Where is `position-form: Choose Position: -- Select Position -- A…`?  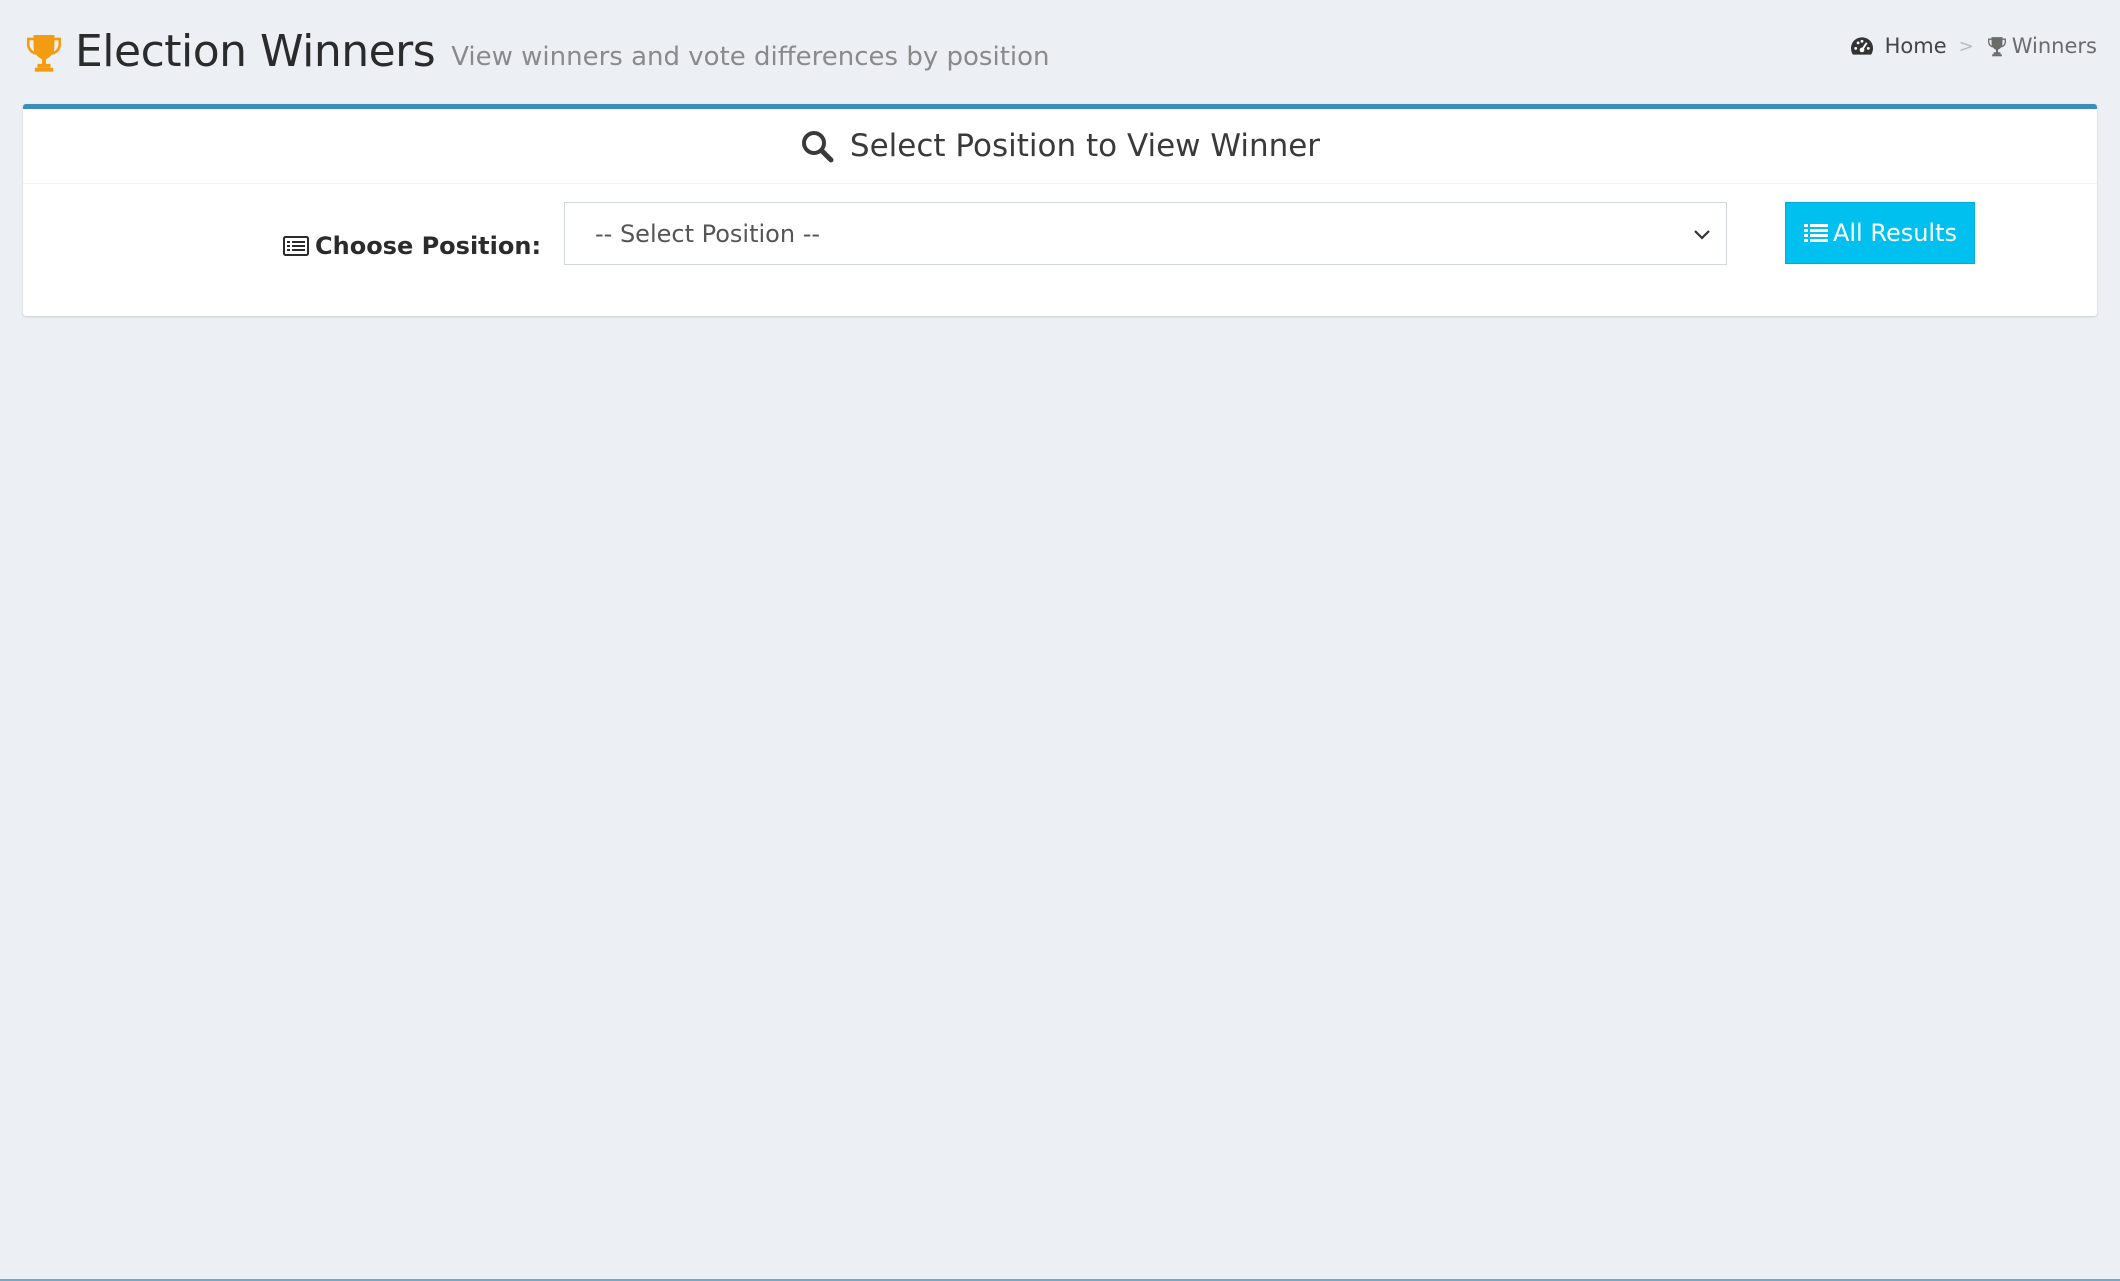 position-form: Choose Position: -- Select Position -- A… is located at coordinates (1060, 250).